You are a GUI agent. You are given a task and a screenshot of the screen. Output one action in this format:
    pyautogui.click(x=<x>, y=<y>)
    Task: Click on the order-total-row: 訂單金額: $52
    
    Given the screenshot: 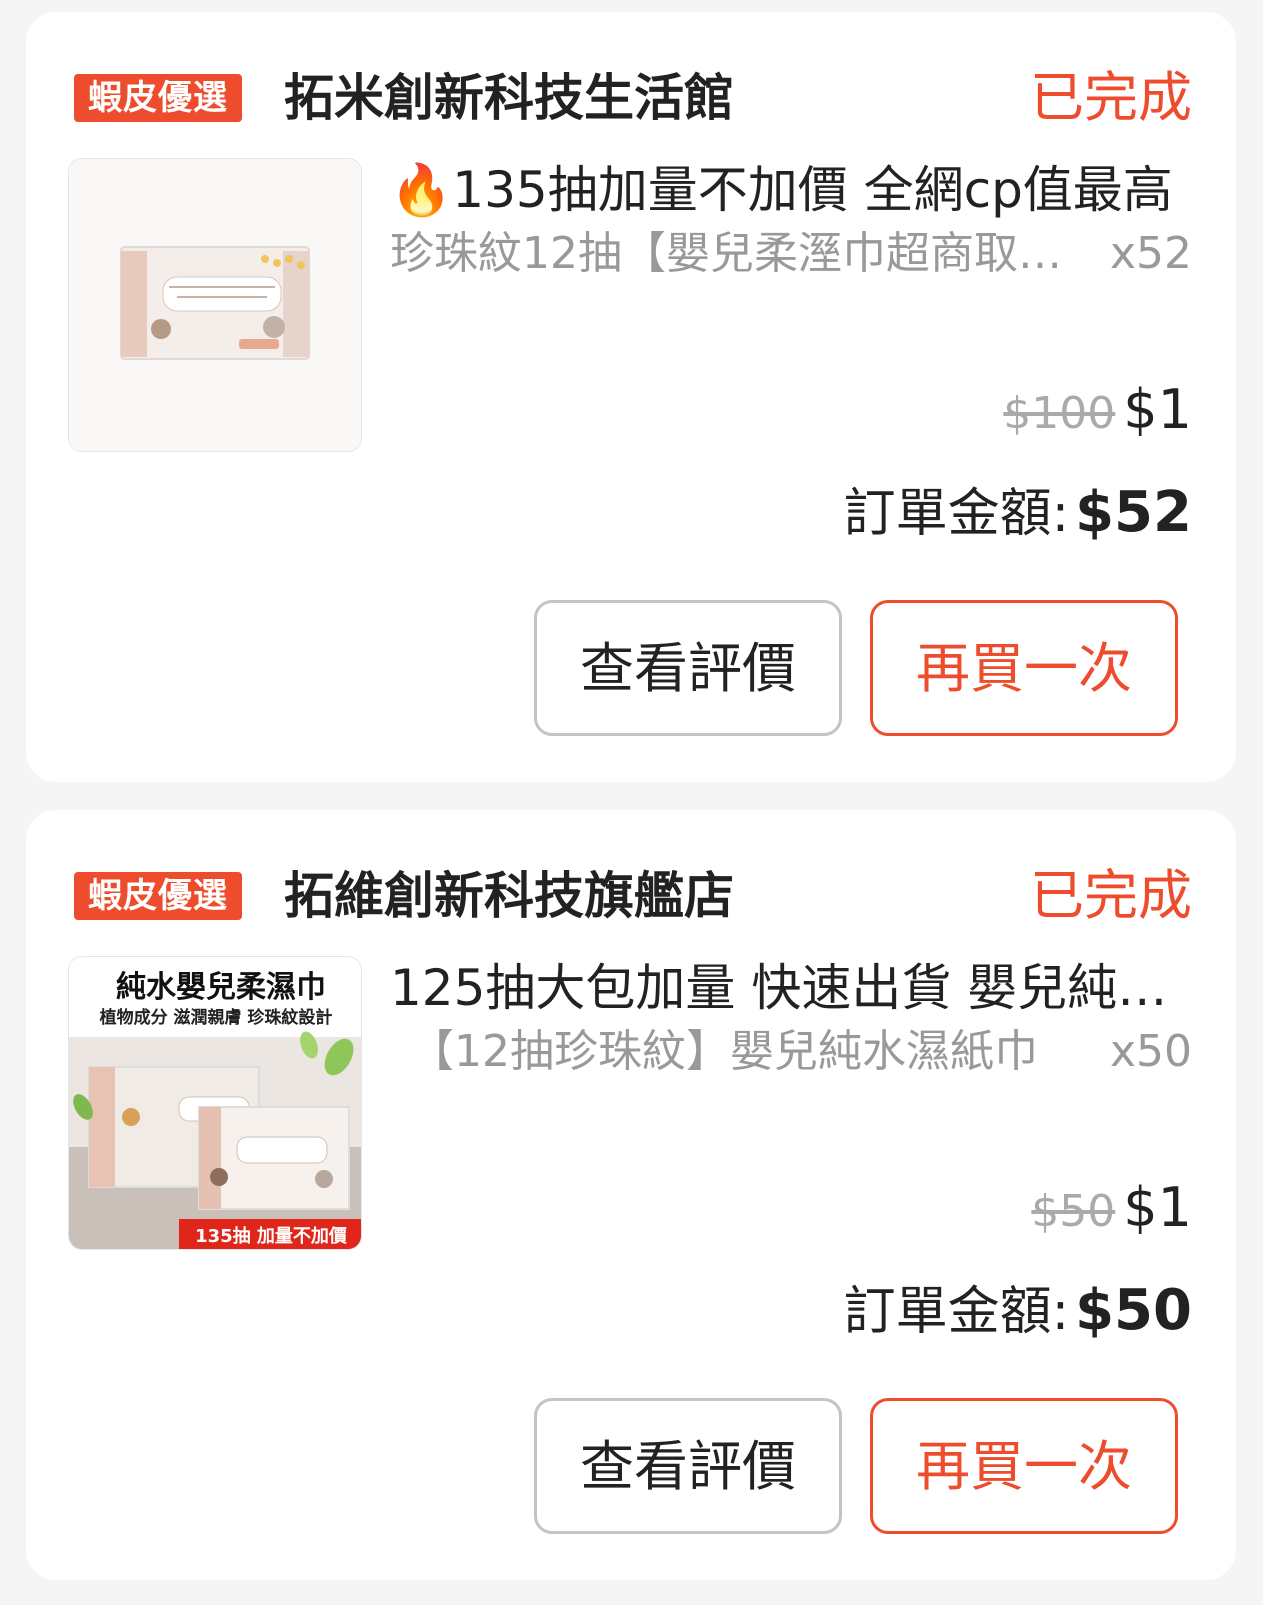 What is the action you would take?
    pyautogui.click(x=1018, y=519)
    